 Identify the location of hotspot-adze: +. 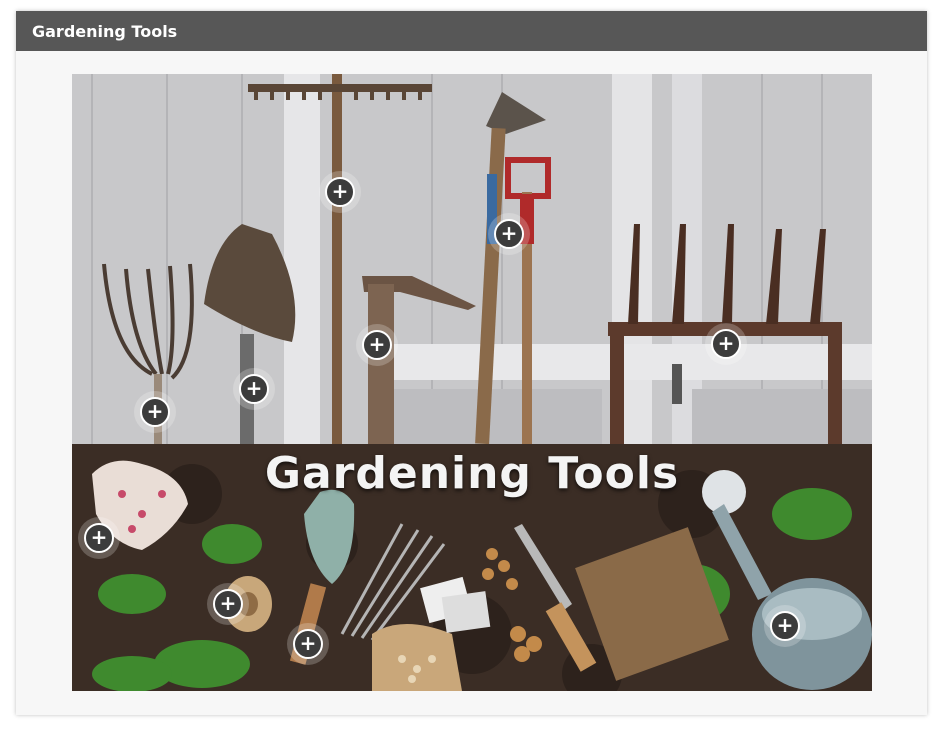
(377, 345).